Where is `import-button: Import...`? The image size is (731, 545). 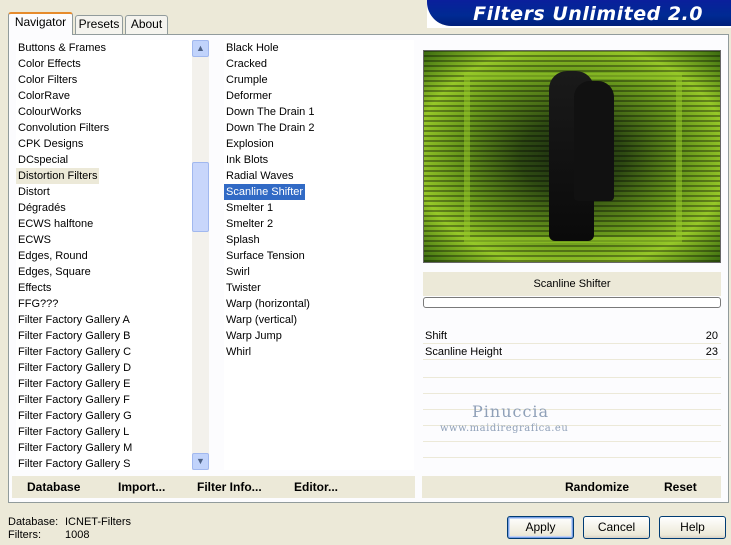
import-button: Import... is located at coordinates (141, 487).